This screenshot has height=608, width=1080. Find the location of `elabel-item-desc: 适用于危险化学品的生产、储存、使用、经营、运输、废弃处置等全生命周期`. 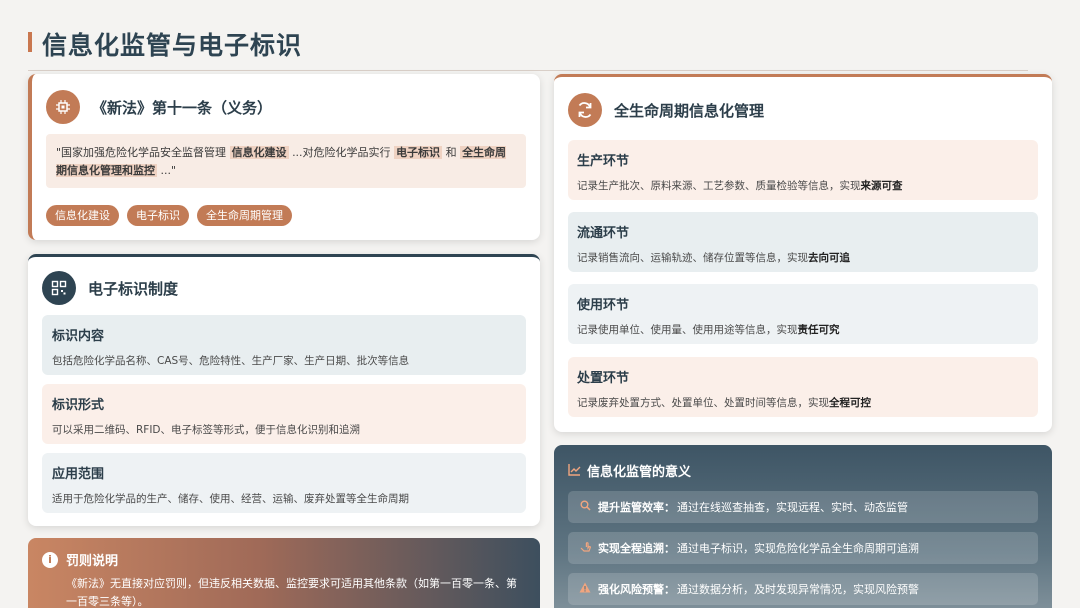

elabel-item-desc: 适用于危险化学品的生产、储存、使用、经营、运输、废弃处置等全生命周期 is located at coordinates (230, 499).